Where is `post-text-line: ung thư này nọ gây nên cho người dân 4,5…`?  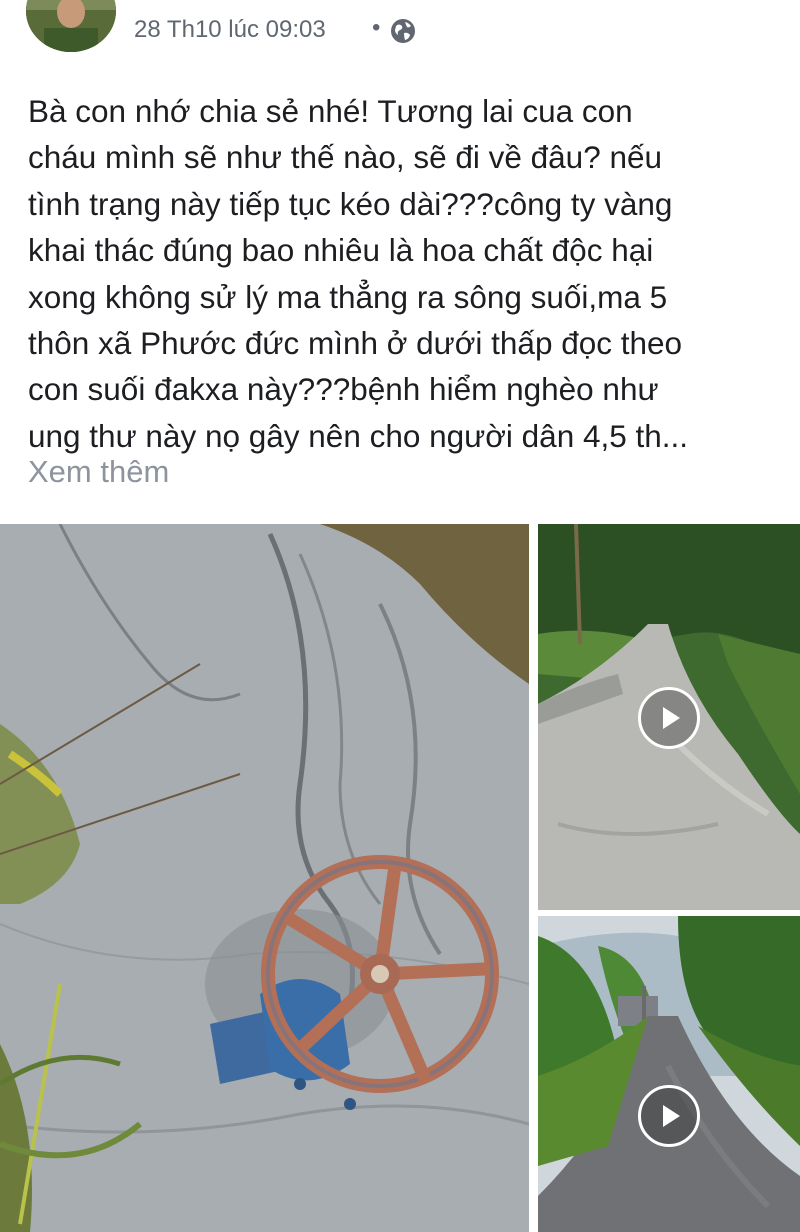
post-text-line: ung thư này nọ gây nên cho người dân 4,5… is located at coordinates (358, 435).